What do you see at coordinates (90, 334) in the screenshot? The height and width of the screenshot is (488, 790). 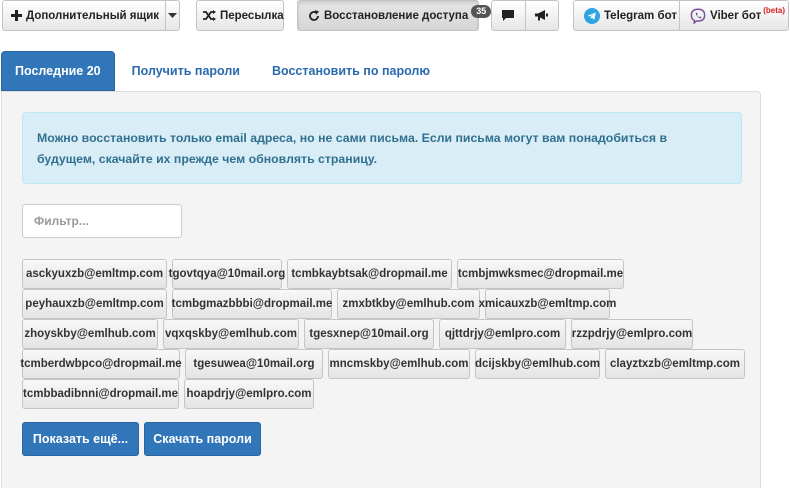 I see `email-chip: zhoyskby@emlhub.com` at bounding box center [90, 334].